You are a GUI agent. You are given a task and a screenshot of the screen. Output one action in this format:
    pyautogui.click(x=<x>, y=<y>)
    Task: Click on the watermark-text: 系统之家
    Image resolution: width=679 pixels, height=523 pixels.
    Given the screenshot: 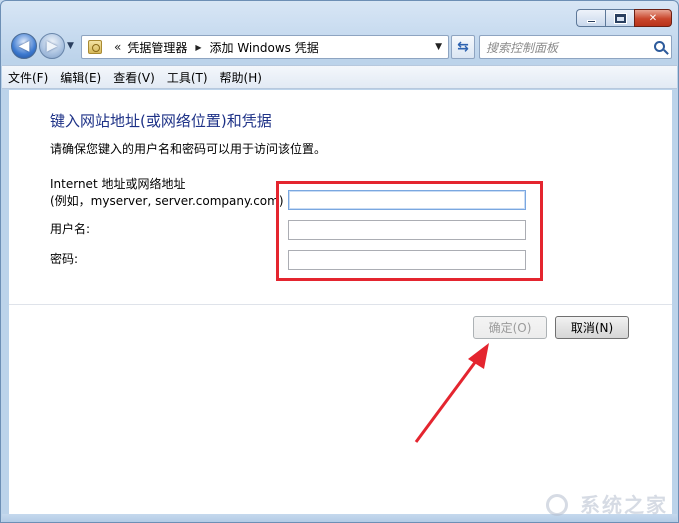 What is the action you would take?
    pyautogui.click(x=624, y=505)
    